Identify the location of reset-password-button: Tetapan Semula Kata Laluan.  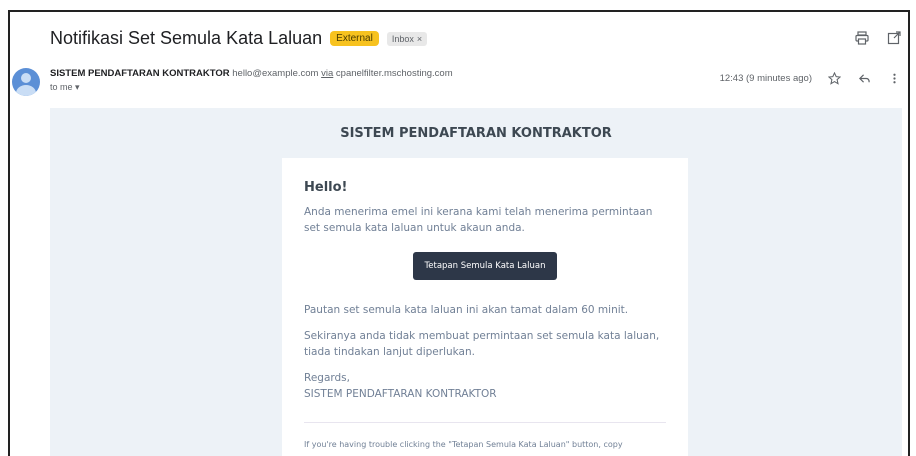
(485, 266).